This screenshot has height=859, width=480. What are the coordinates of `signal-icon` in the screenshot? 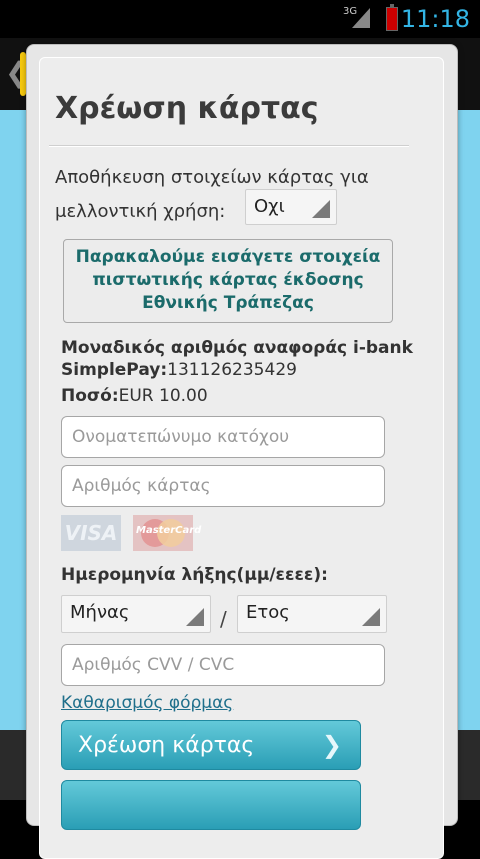 It's located at (361, 18).